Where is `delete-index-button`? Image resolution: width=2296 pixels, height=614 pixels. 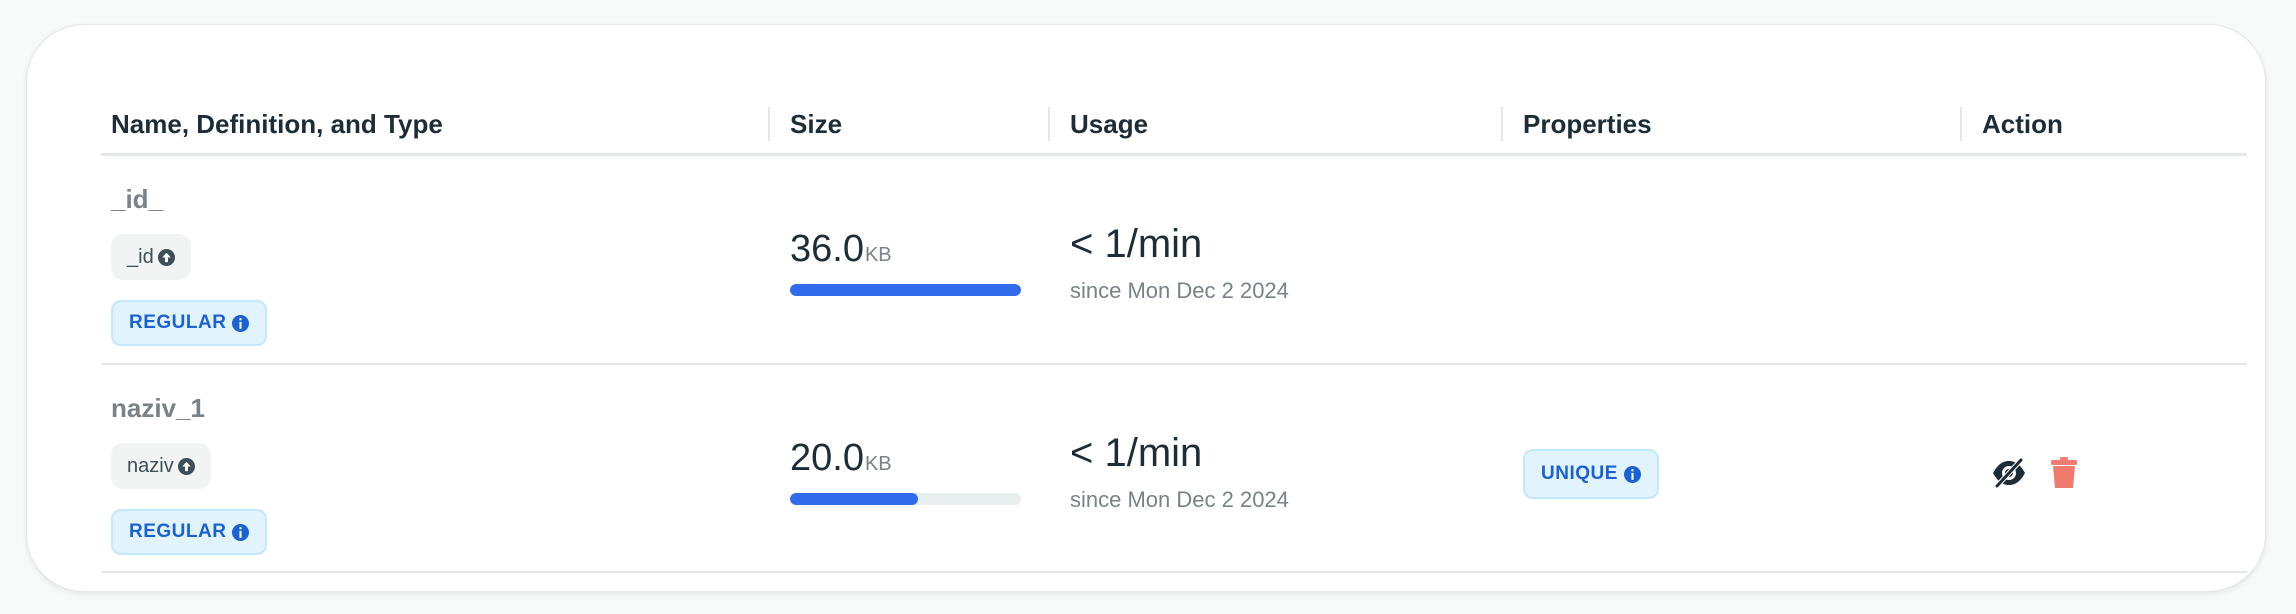 delete-index-button is located at coordinates (2064, 473).